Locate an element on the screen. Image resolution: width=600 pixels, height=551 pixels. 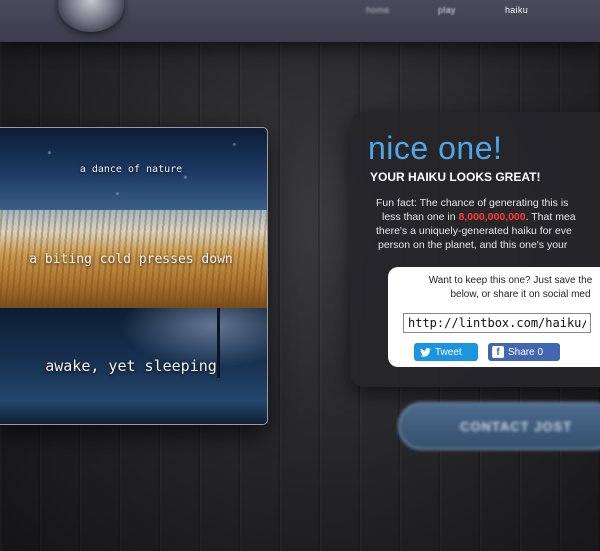
contact-button: CONTACT JOST is located at coordinates (499, 426).